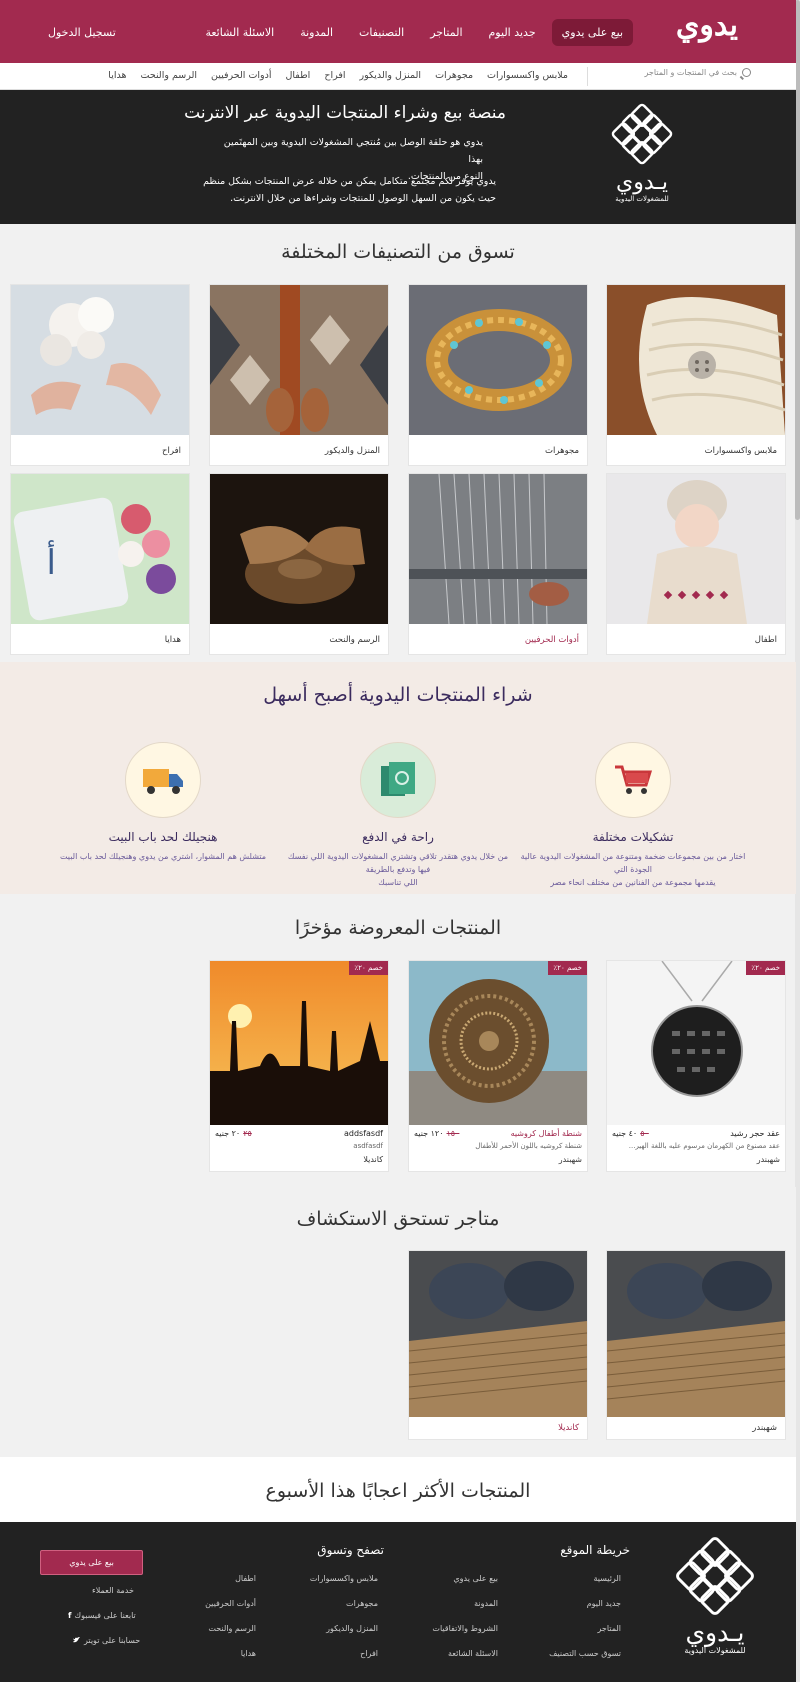 The height and width of the screenshot is (1682, 800). What do you see at coordinates (633, 780) in the screenshot?
I see `cart-icon` at bounding box center [633, 780].